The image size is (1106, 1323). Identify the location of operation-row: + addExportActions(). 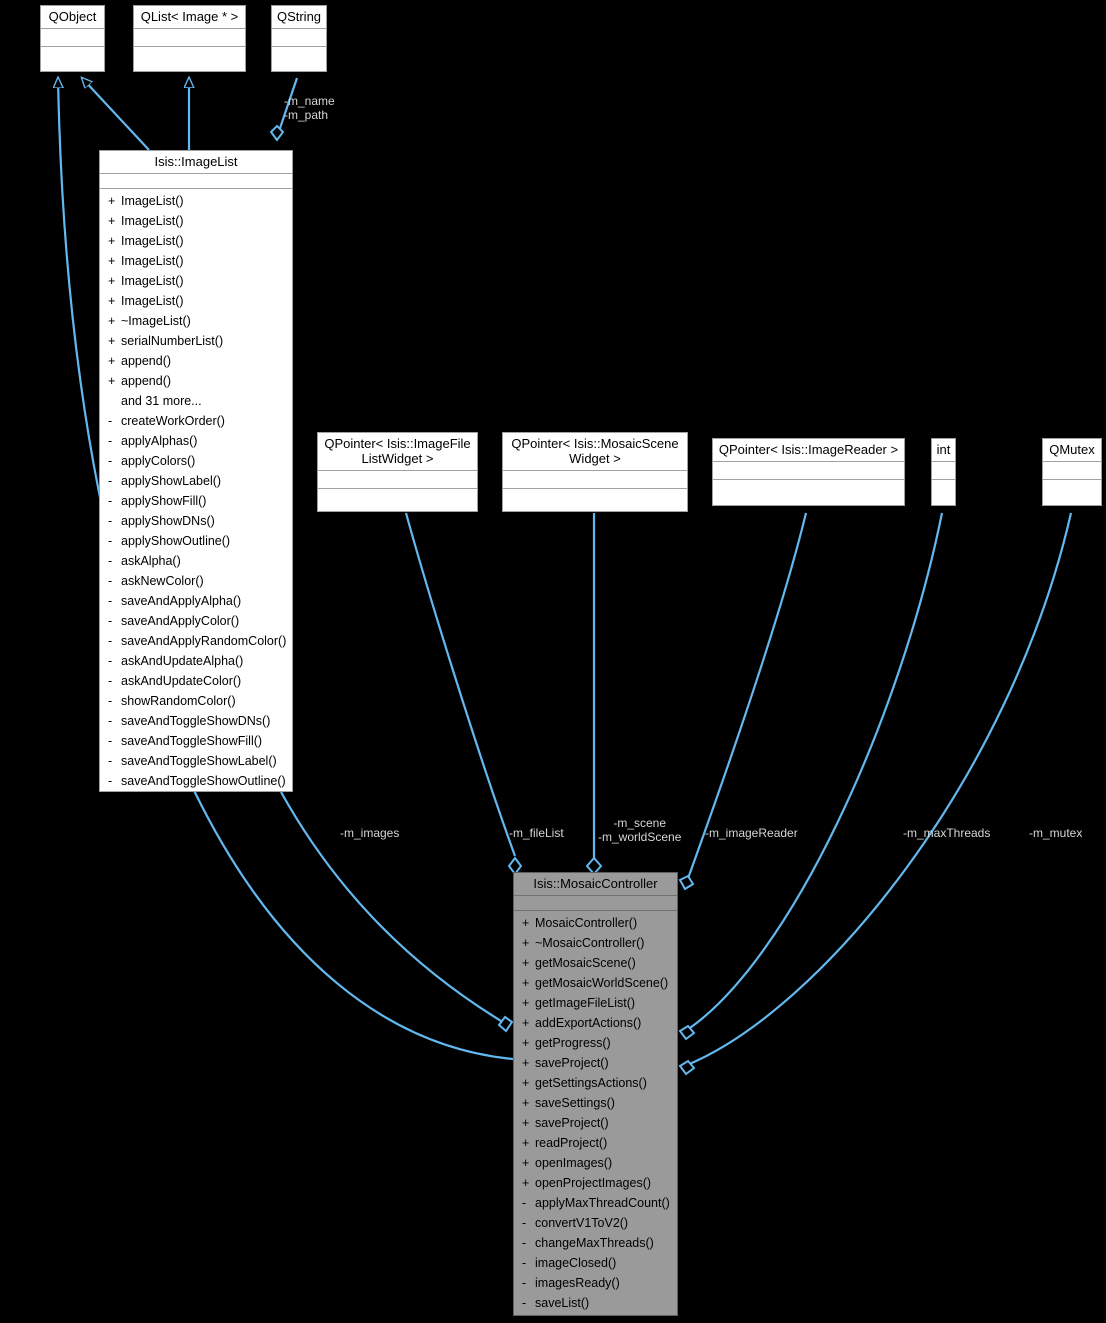
(595, 1023).